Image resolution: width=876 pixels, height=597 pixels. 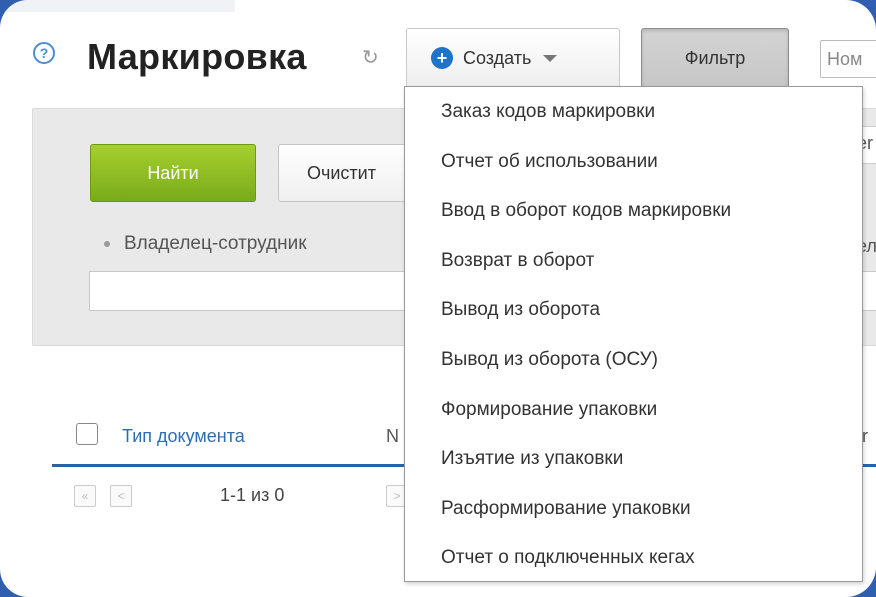 I want to click on menu-item-order-codes: Заказ кодов маркировки, so click(x=633, y=112).